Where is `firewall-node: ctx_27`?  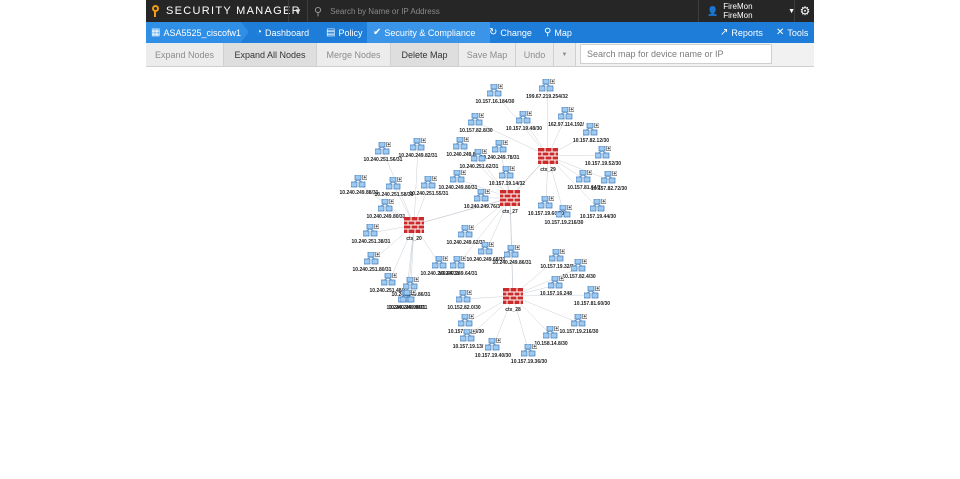 firewall-node: ctx_27 is located at coordinates (510, 202).